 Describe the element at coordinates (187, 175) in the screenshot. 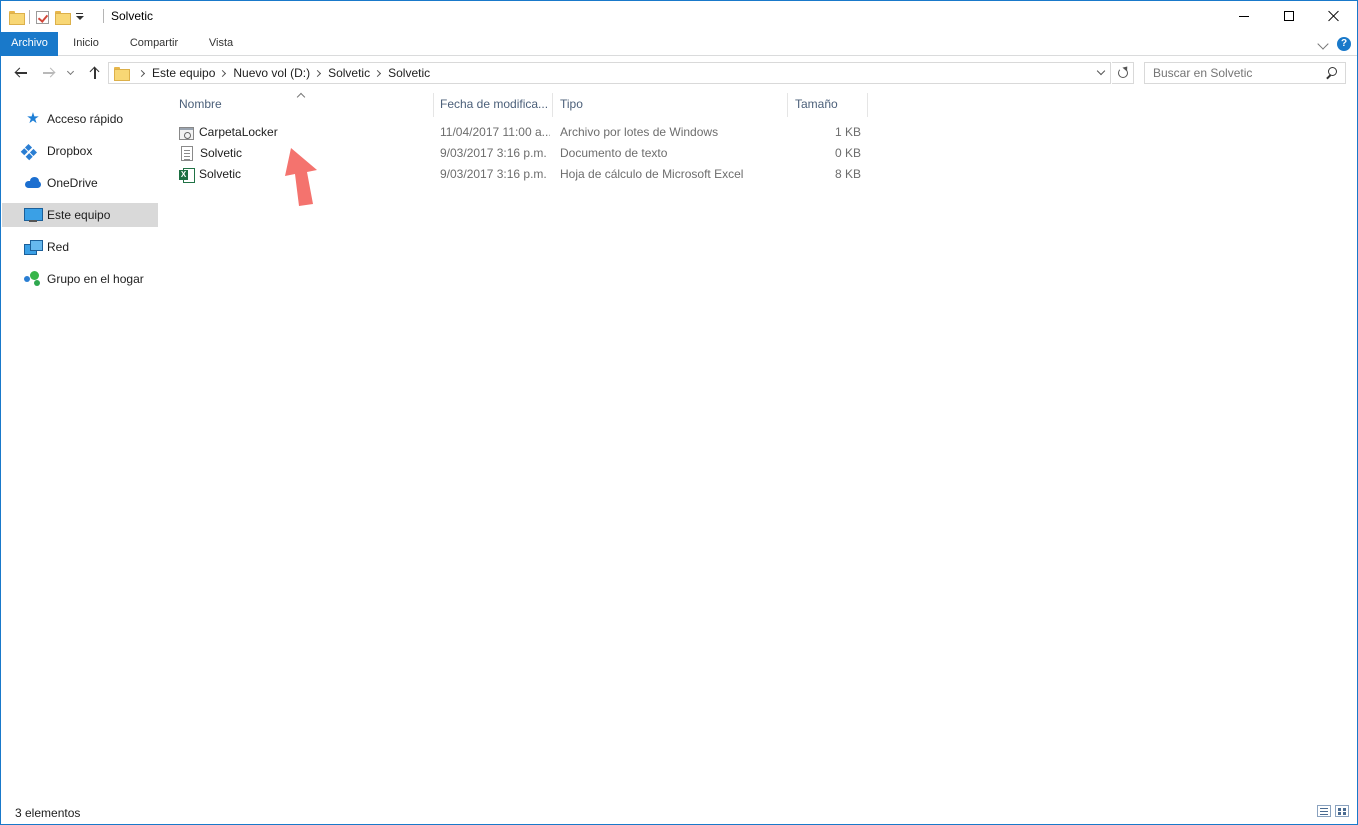

I see `excel-file-icon` at that location.